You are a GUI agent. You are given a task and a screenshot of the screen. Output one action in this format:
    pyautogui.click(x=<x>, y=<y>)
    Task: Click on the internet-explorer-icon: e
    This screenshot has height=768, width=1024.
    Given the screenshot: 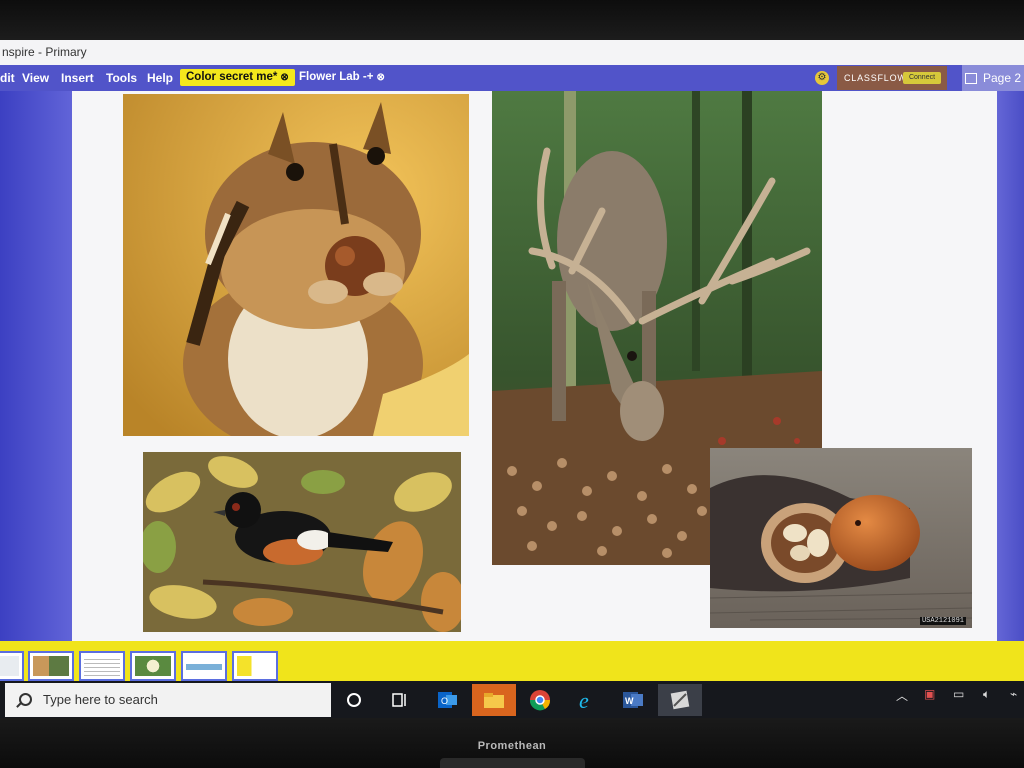 What is the action you would take?
    pyautogui.click(x=587, y=700)
    